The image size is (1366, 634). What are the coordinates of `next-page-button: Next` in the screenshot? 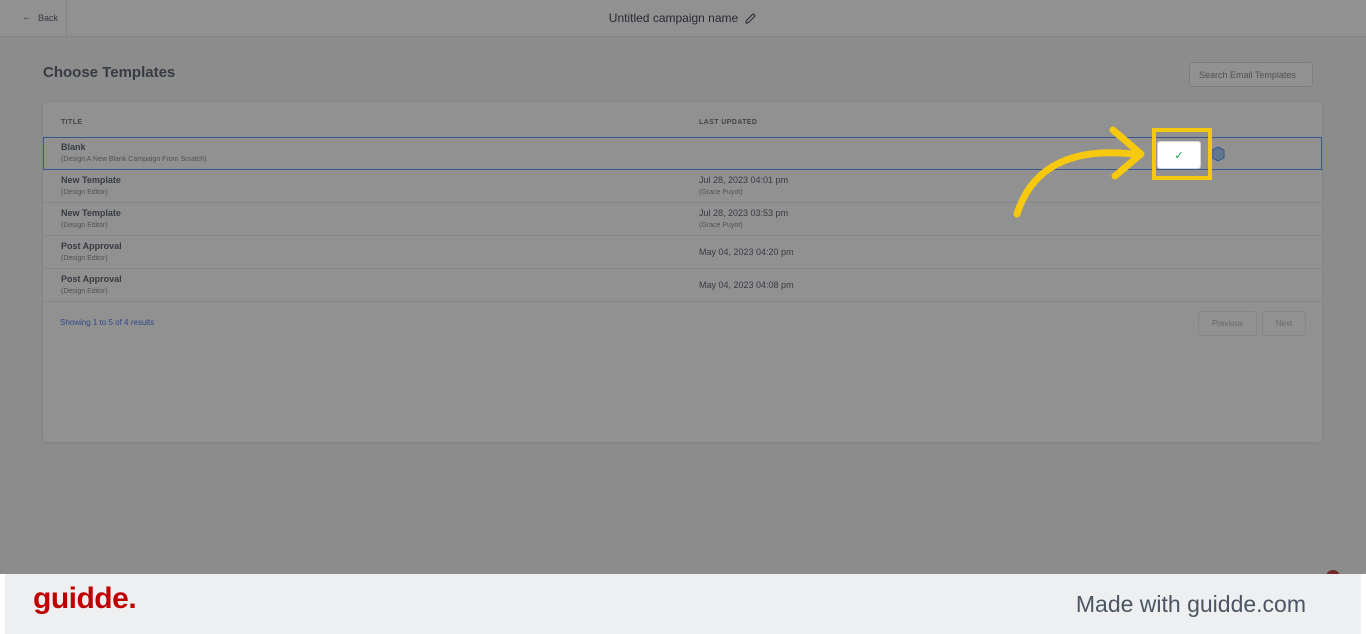 It's located at (1284, 323).